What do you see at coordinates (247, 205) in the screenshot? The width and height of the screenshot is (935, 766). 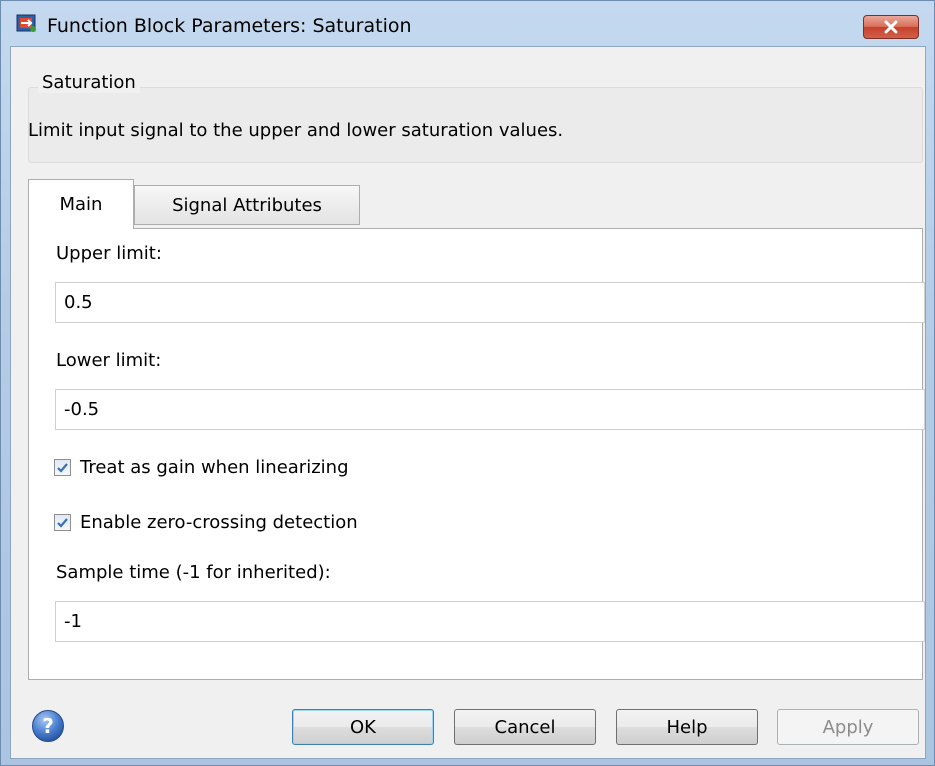 I see `tab-signal-attributes: Signal Attributes` at bounding box center [247, 205].